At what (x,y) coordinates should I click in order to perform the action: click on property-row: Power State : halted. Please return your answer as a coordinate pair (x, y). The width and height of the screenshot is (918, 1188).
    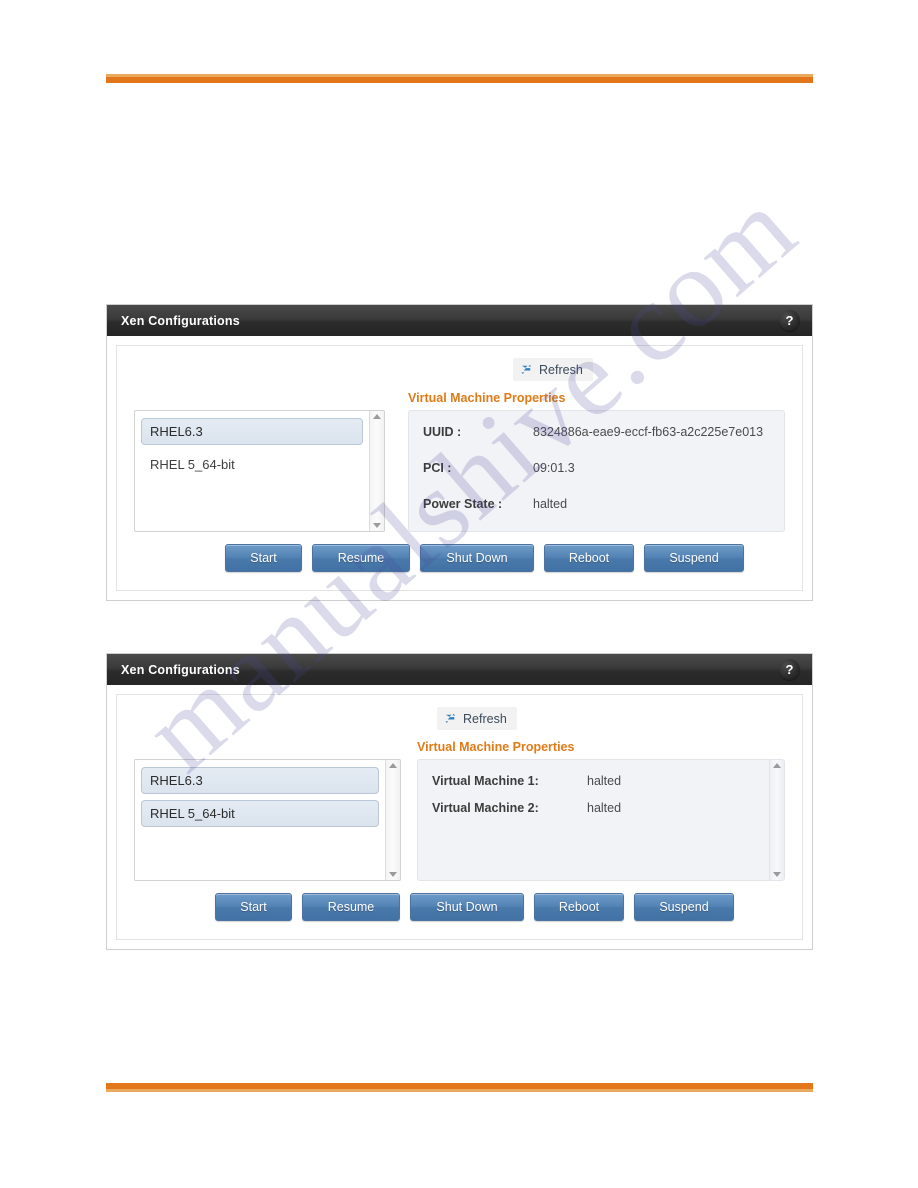
    Looking at the image, I should click on (598, 504).